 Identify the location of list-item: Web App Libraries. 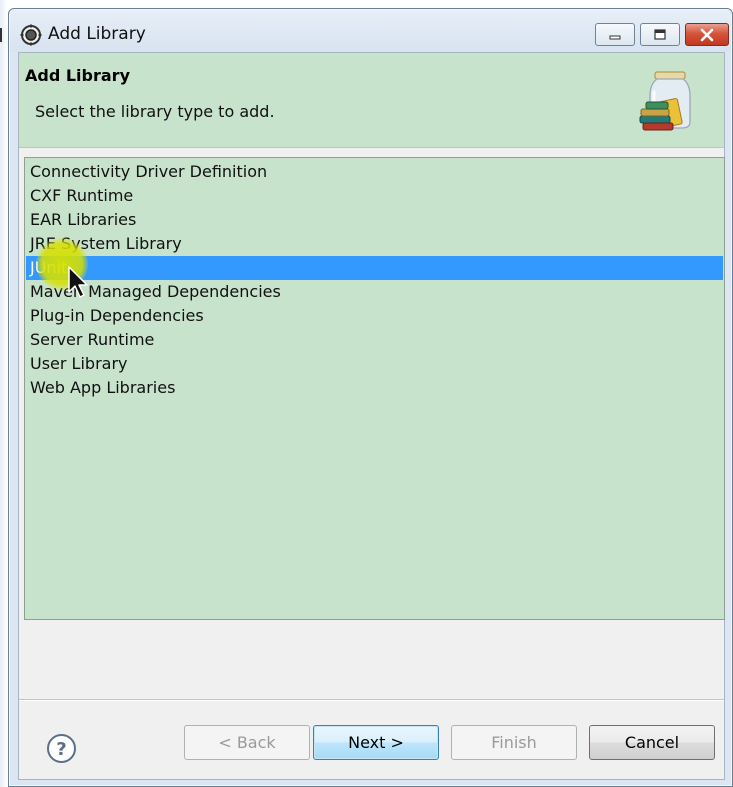
(374, 388).